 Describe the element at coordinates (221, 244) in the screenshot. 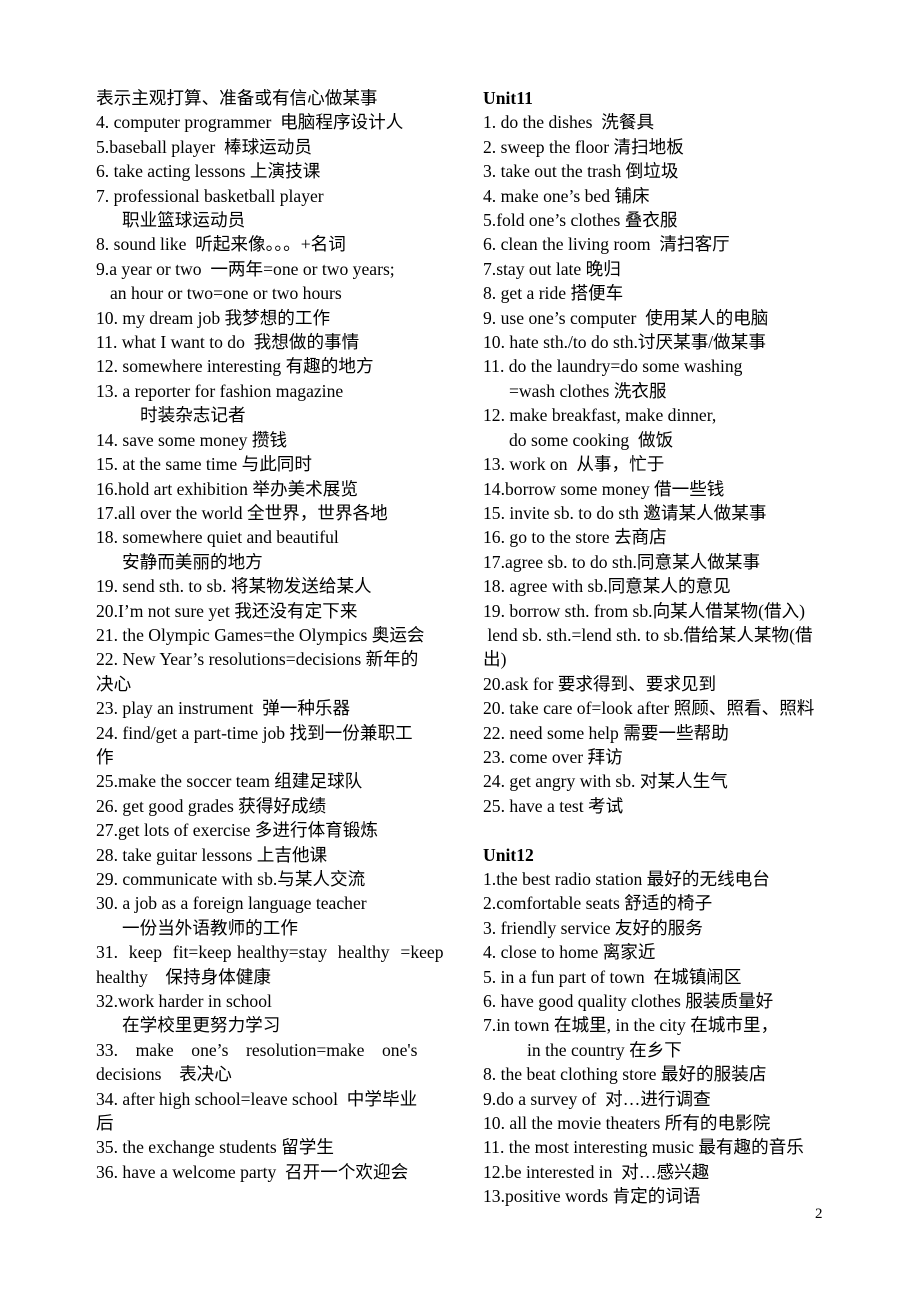

I see `left-entry-line: 8. sound like 听起来像。。。+名词` at that location.